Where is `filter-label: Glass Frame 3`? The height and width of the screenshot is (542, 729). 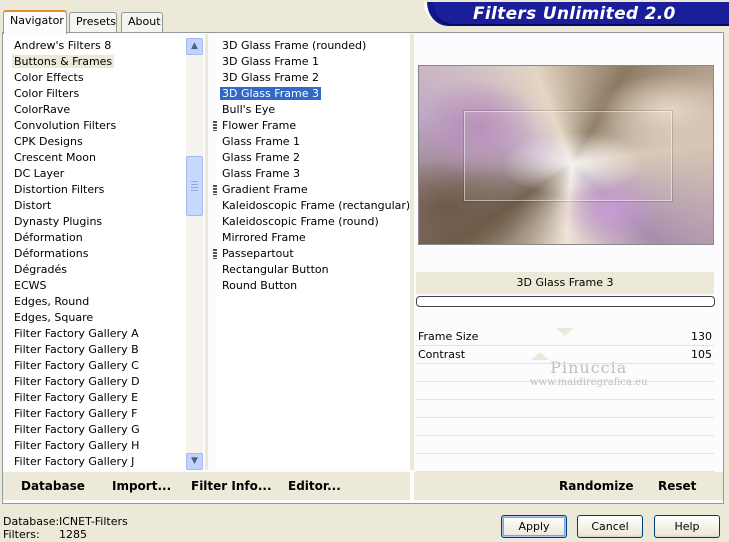
filter-label: Glass Frame 3 is located at coordinates (261, 173).